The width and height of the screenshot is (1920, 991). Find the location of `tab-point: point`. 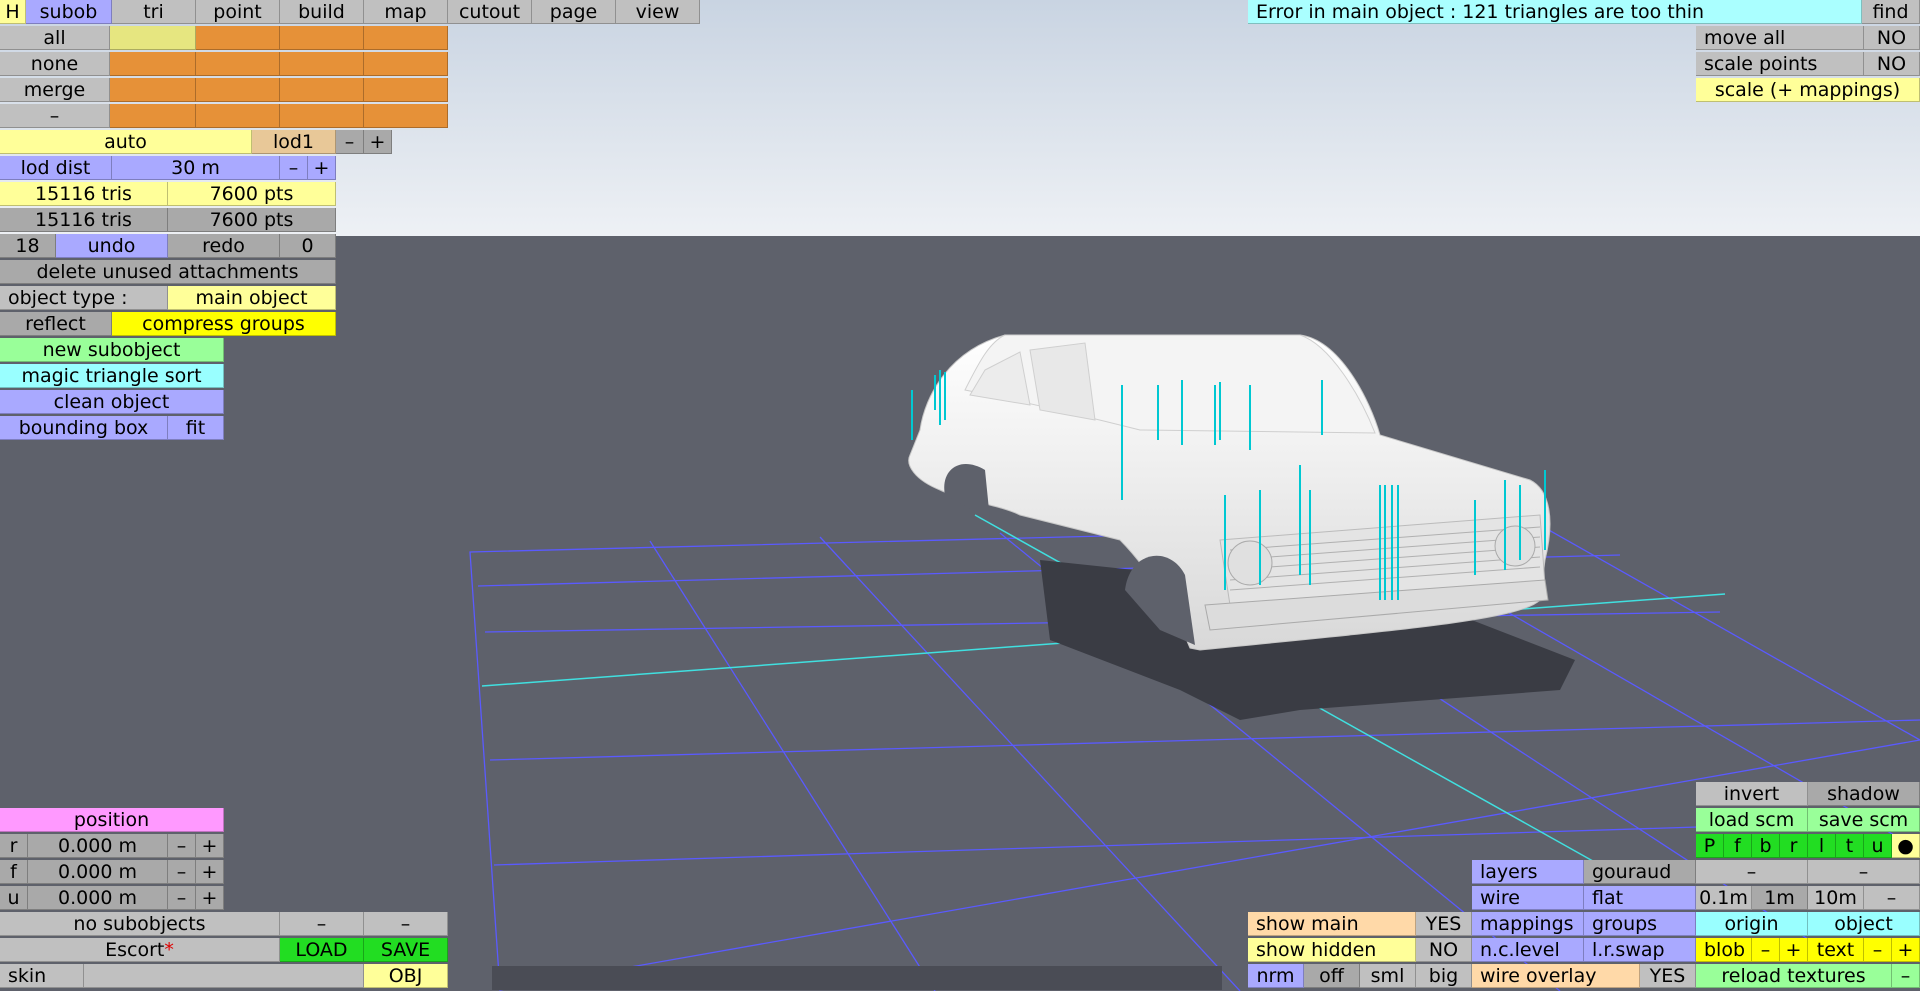

tab-point: point is located at coordinates (238, 12).